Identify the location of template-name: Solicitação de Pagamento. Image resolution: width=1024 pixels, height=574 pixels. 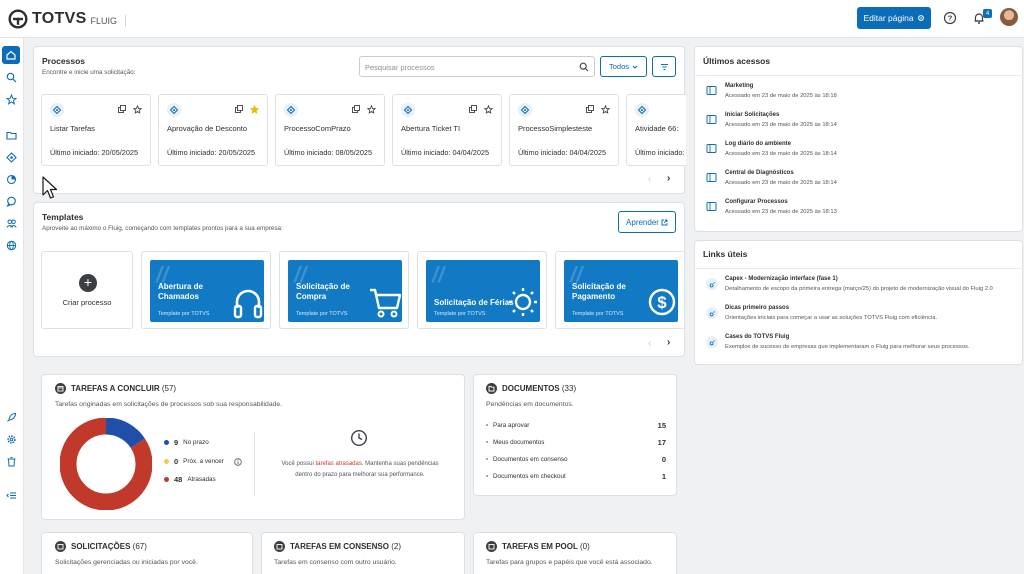
(599, 291).